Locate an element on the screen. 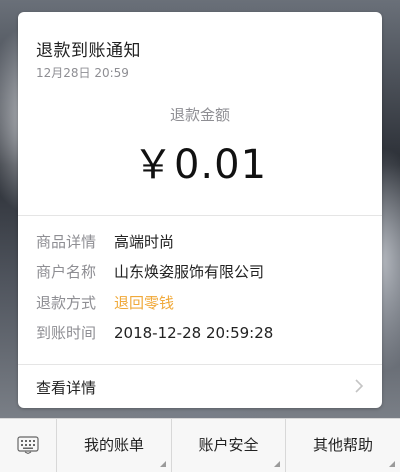 Image resolution: width=400 pixels, height=472 pixels. detail-value: 退回零钱 is located at coordinates (144, 303).